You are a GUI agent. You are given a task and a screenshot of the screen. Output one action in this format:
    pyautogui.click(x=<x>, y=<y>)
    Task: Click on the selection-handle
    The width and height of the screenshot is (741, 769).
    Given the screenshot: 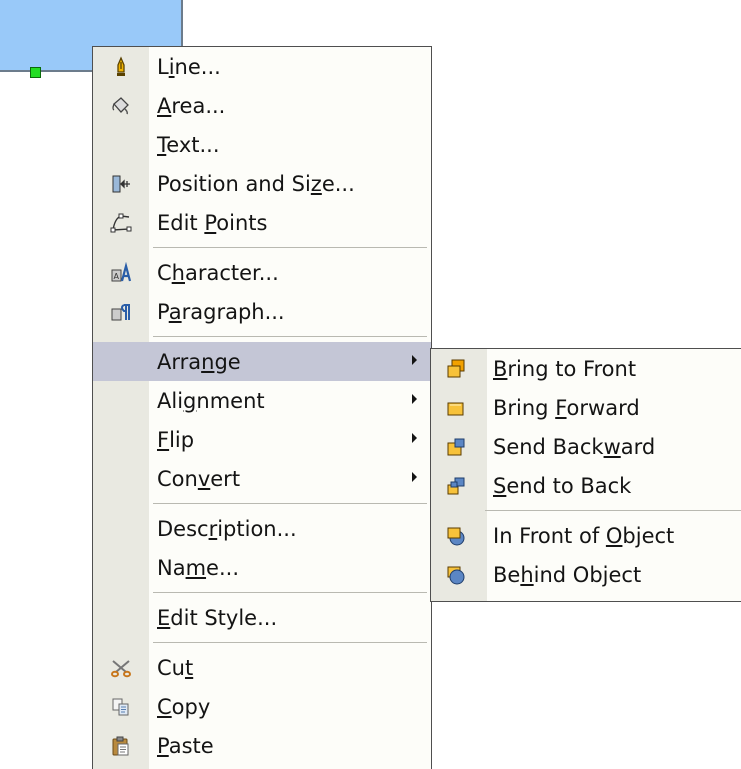 What is the action you would take?
    pyautogui.click(x=35, y=72)
    